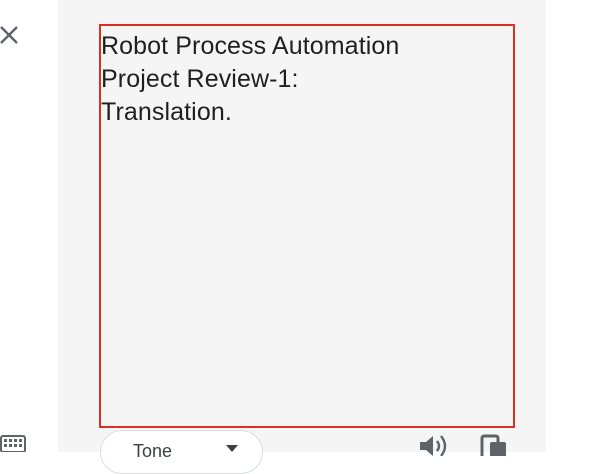 The image size is (614, 474). I want to click on copy-button, so click(495, 446).